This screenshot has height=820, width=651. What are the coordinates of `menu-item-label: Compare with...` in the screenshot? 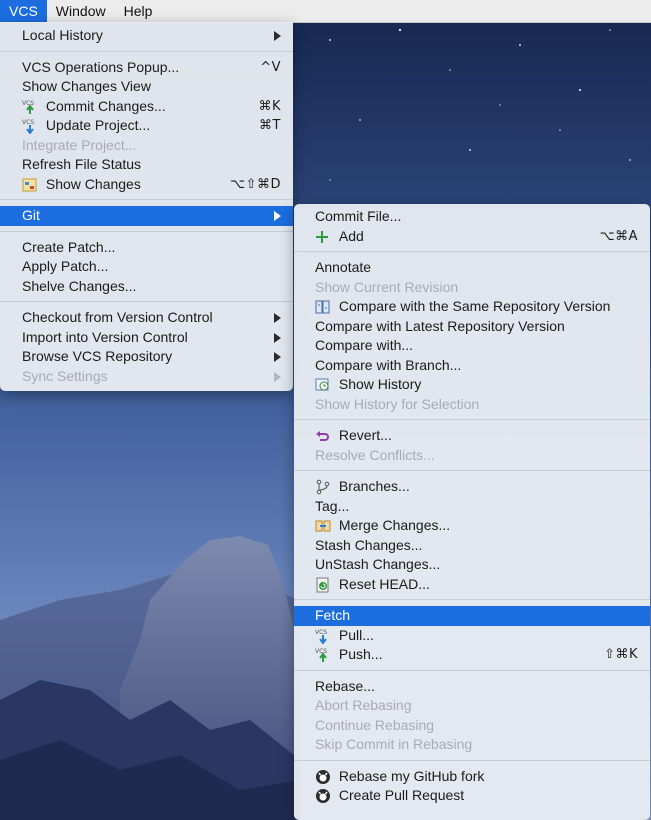 It's located at (364, 345).